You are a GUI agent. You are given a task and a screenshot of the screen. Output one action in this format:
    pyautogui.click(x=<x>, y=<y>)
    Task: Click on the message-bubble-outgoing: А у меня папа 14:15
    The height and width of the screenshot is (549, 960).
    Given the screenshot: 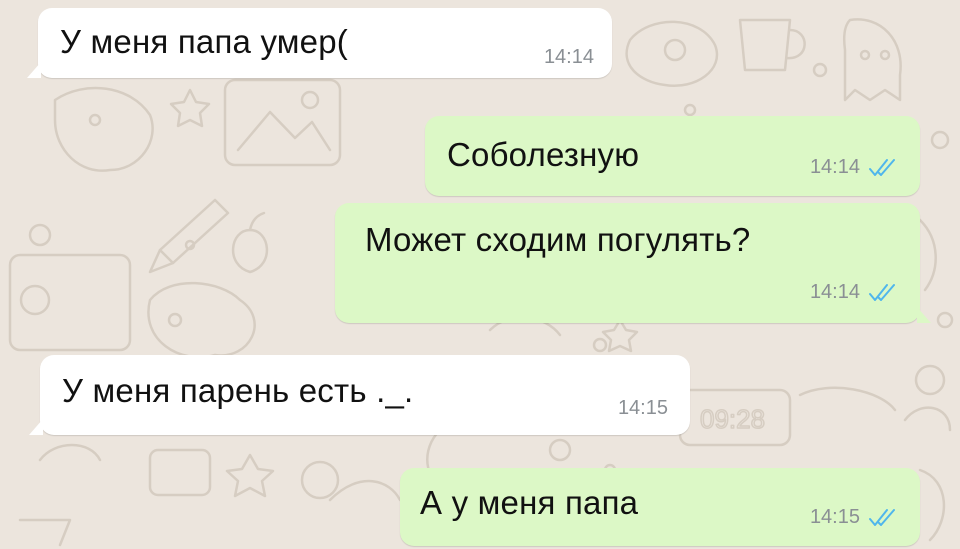 What is the action you would take?
    pyautogui.click(x=660, y=507)
    